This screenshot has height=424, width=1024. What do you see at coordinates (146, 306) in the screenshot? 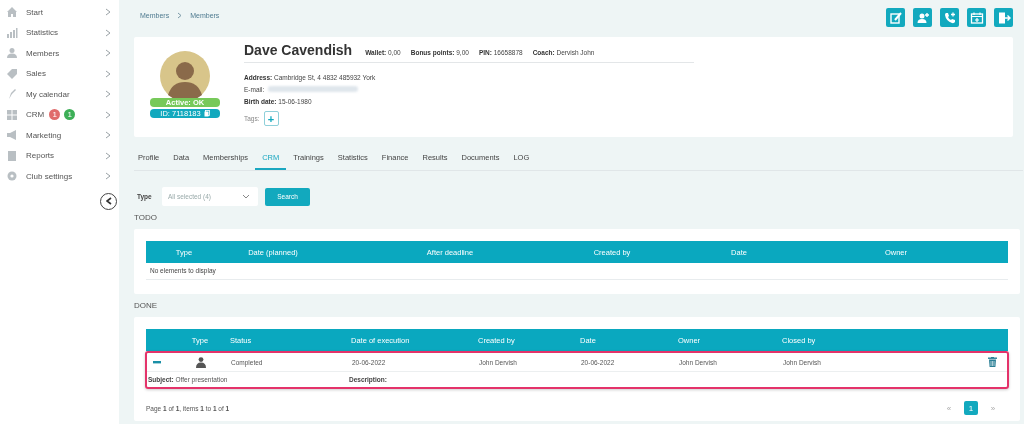
I see `section-title: DONE` at bounding box center [146, 306].